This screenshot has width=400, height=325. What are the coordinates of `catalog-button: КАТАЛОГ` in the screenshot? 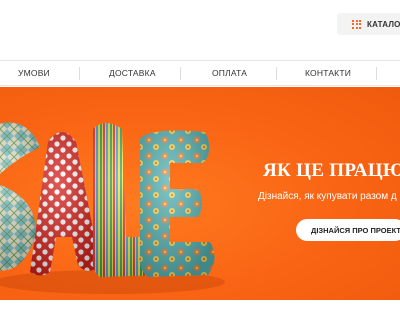 It's located at (368, 24).